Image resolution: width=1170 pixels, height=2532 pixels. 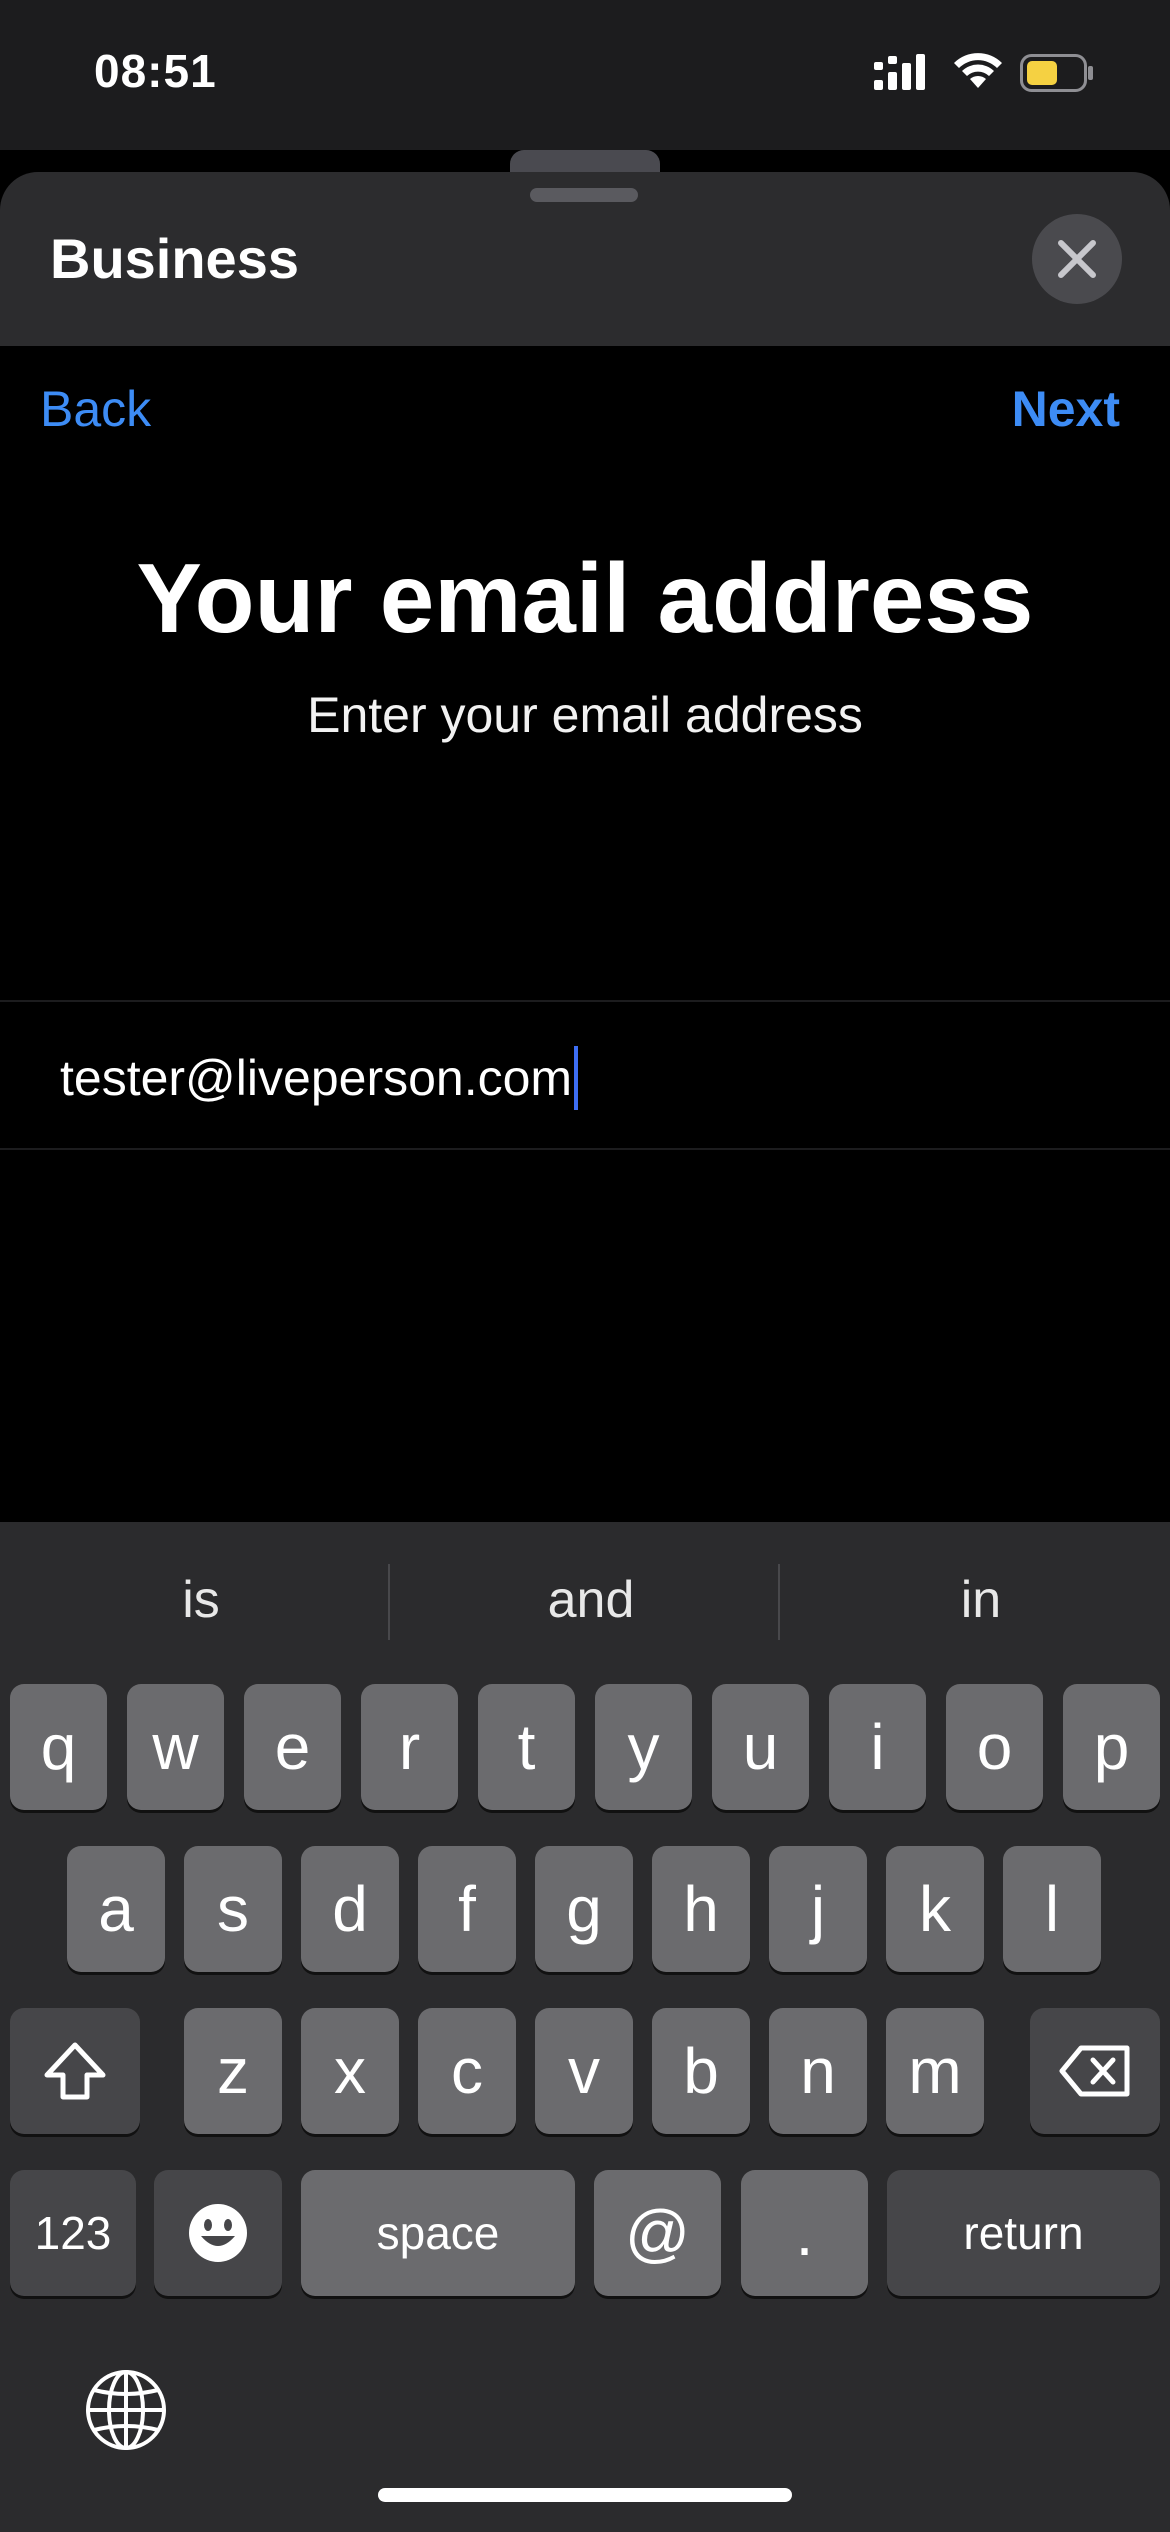 What do you see at coordinates (58, 1747) in the screenshot?
I see `key-q: q` at bounding box center [58, 1747].